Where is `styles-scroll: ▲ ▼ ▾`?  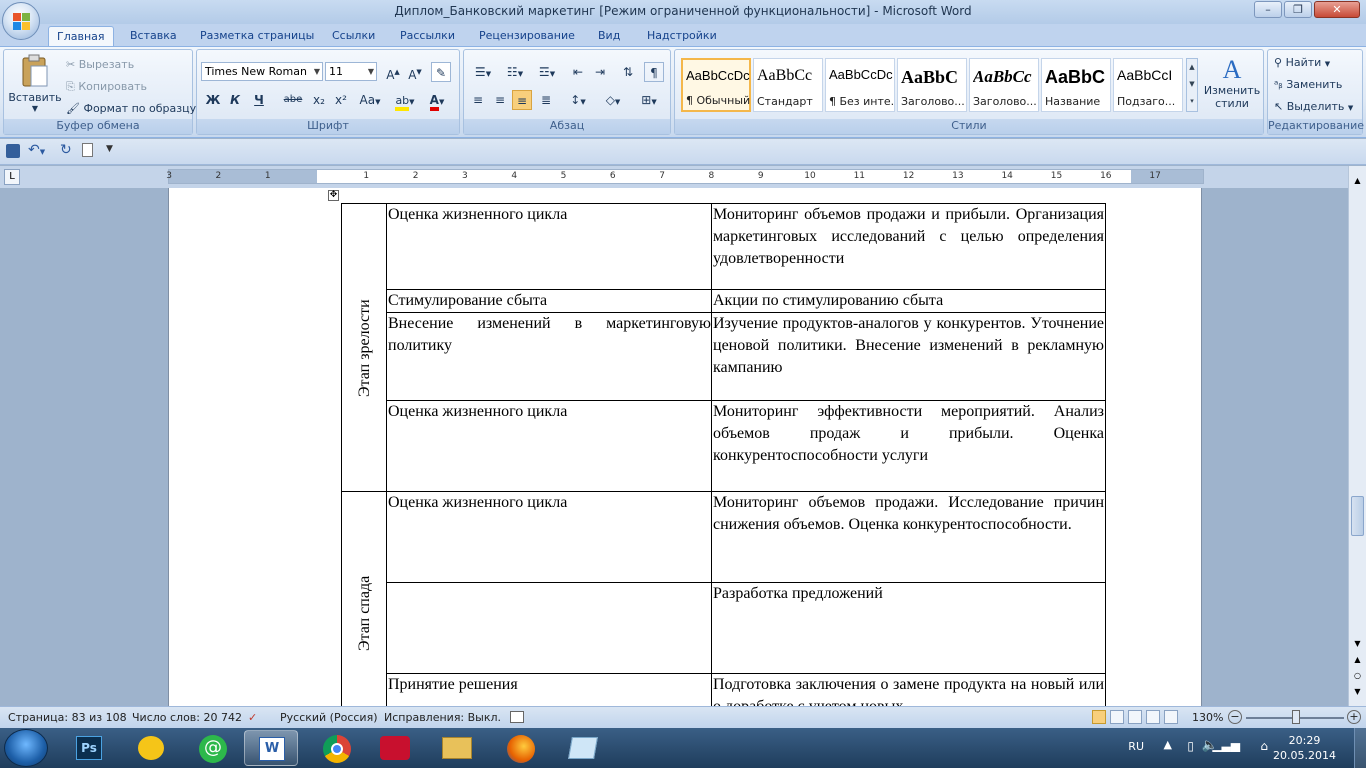
styles-scroll: ▲ ▼ ▾ is located at coordinates (1192, 85).